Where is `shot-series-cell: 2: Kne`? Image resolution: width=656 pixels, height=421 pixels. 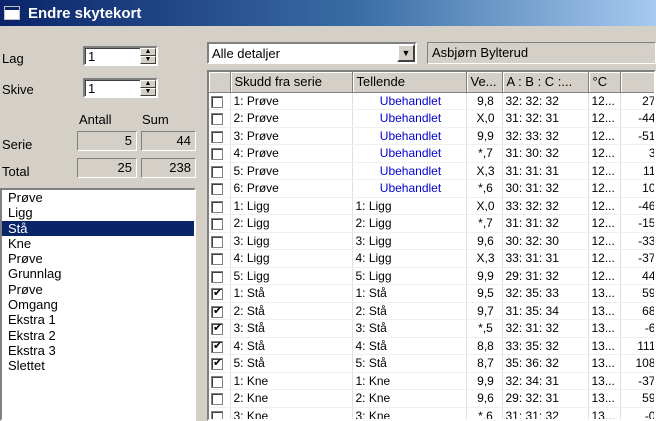
shot-series-cell: 2: Kne is located at coordinates (291, 398).